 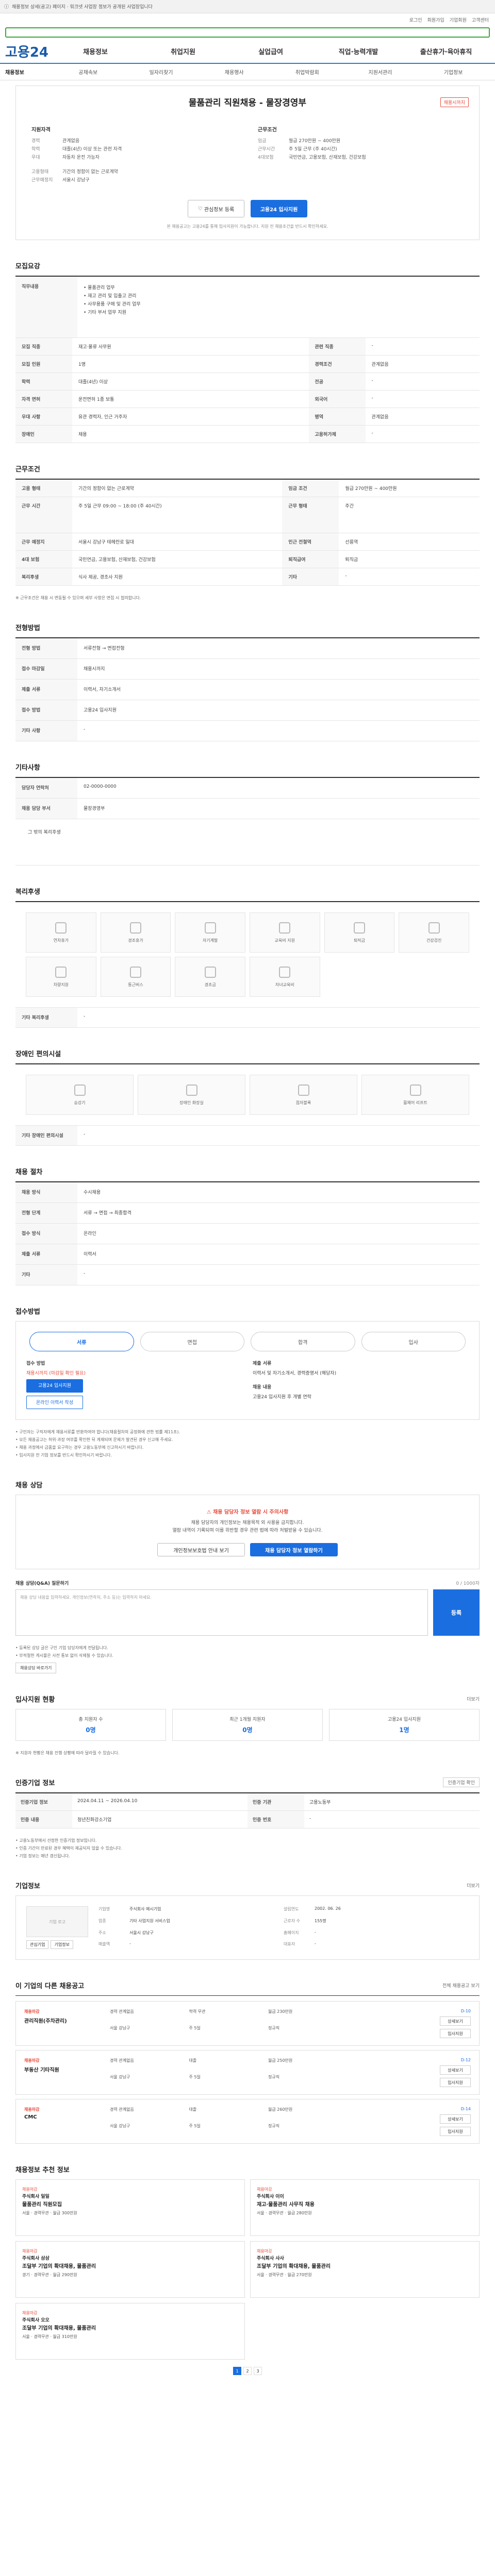 What do you see at coordinates (458, 19) in the screenshot?
I see `company-member-link: 기업회원` at bounding box center [458, 19].